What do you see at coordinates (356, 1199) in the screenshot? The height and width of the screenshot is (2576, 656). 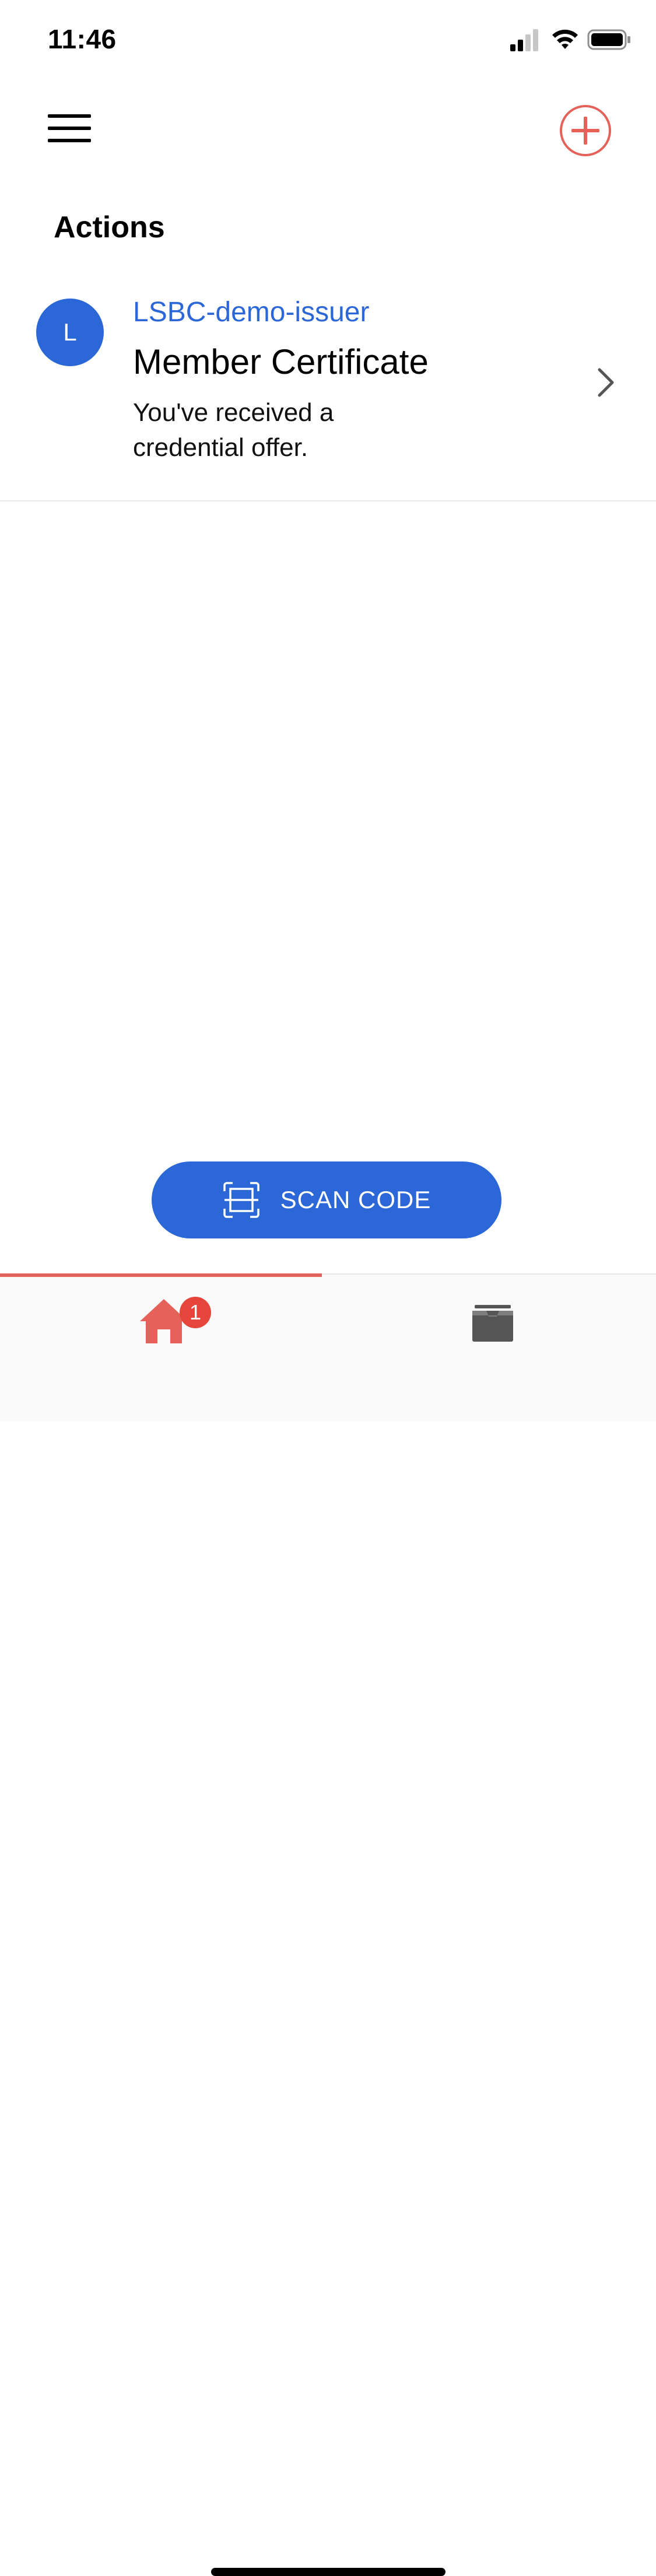 I see `scan-code-label: SCAN CODE` at bounding box center [356, 1199].